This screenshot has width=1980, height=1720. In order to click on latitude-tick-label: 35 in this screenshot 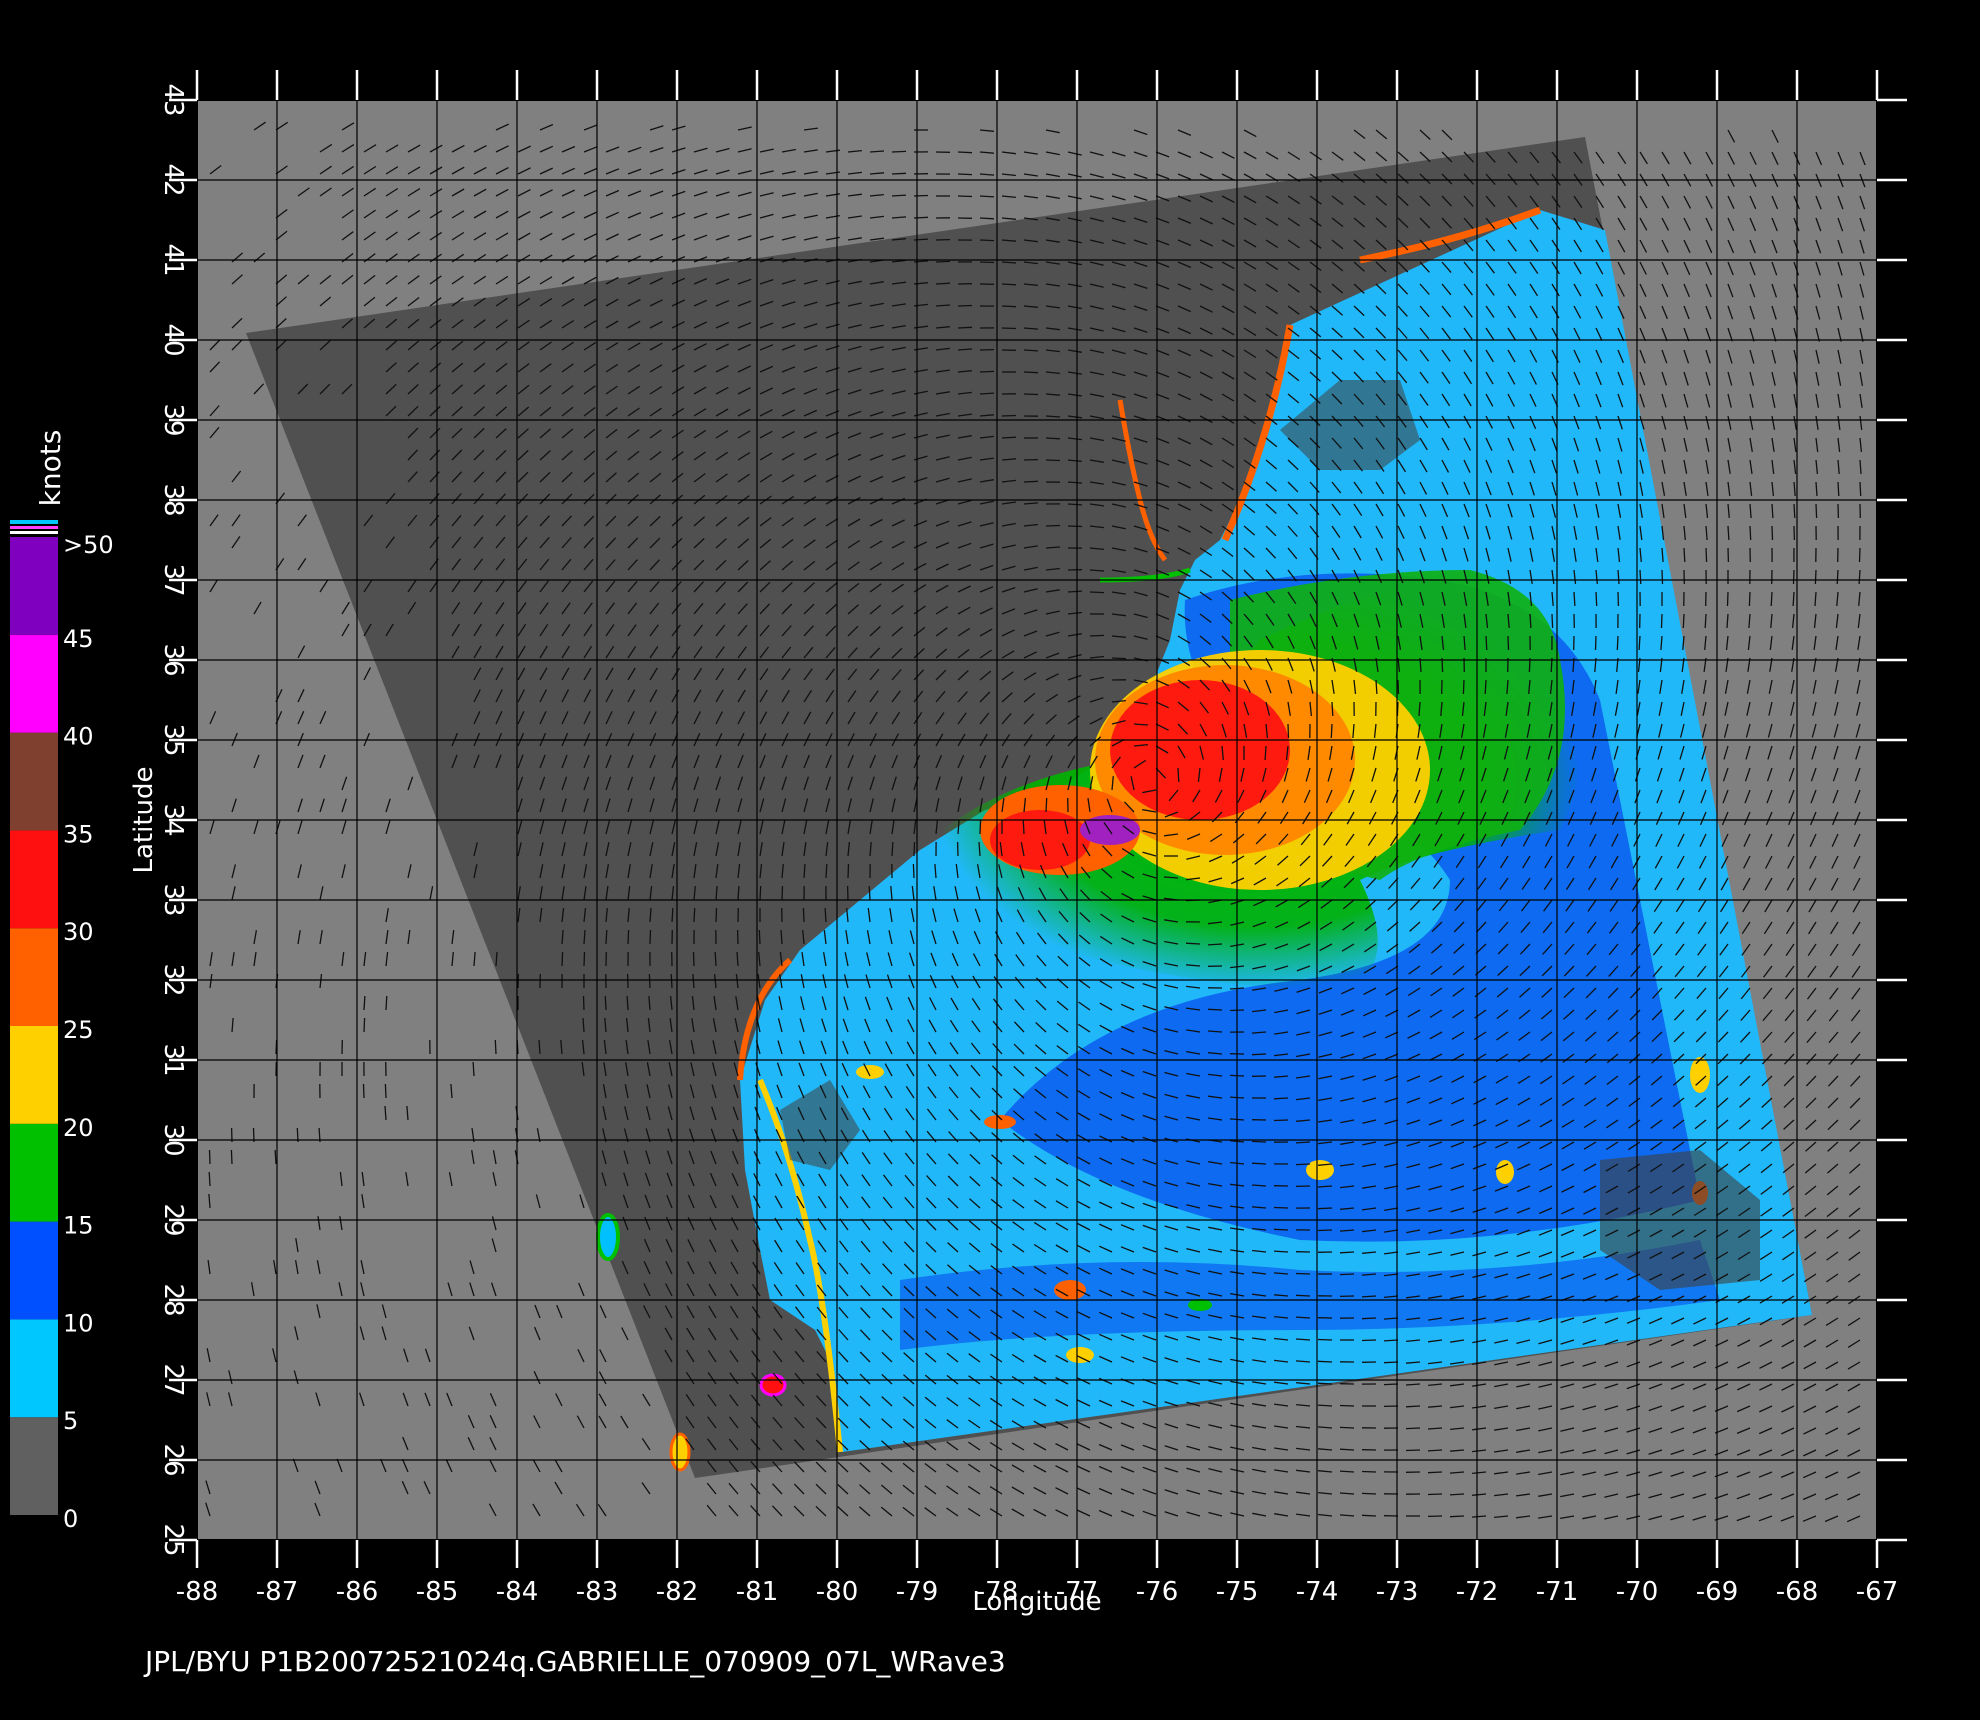, I will do `click(173, 739)`.